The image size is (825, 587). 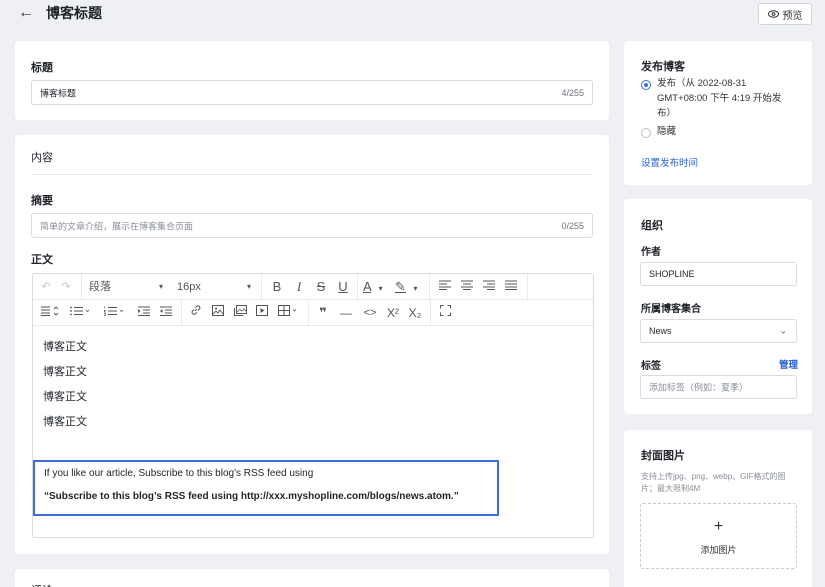 What do you see at coordinates (287, 310) in the screenshot?
I see `table-icon` at bounding box center [287, 310].